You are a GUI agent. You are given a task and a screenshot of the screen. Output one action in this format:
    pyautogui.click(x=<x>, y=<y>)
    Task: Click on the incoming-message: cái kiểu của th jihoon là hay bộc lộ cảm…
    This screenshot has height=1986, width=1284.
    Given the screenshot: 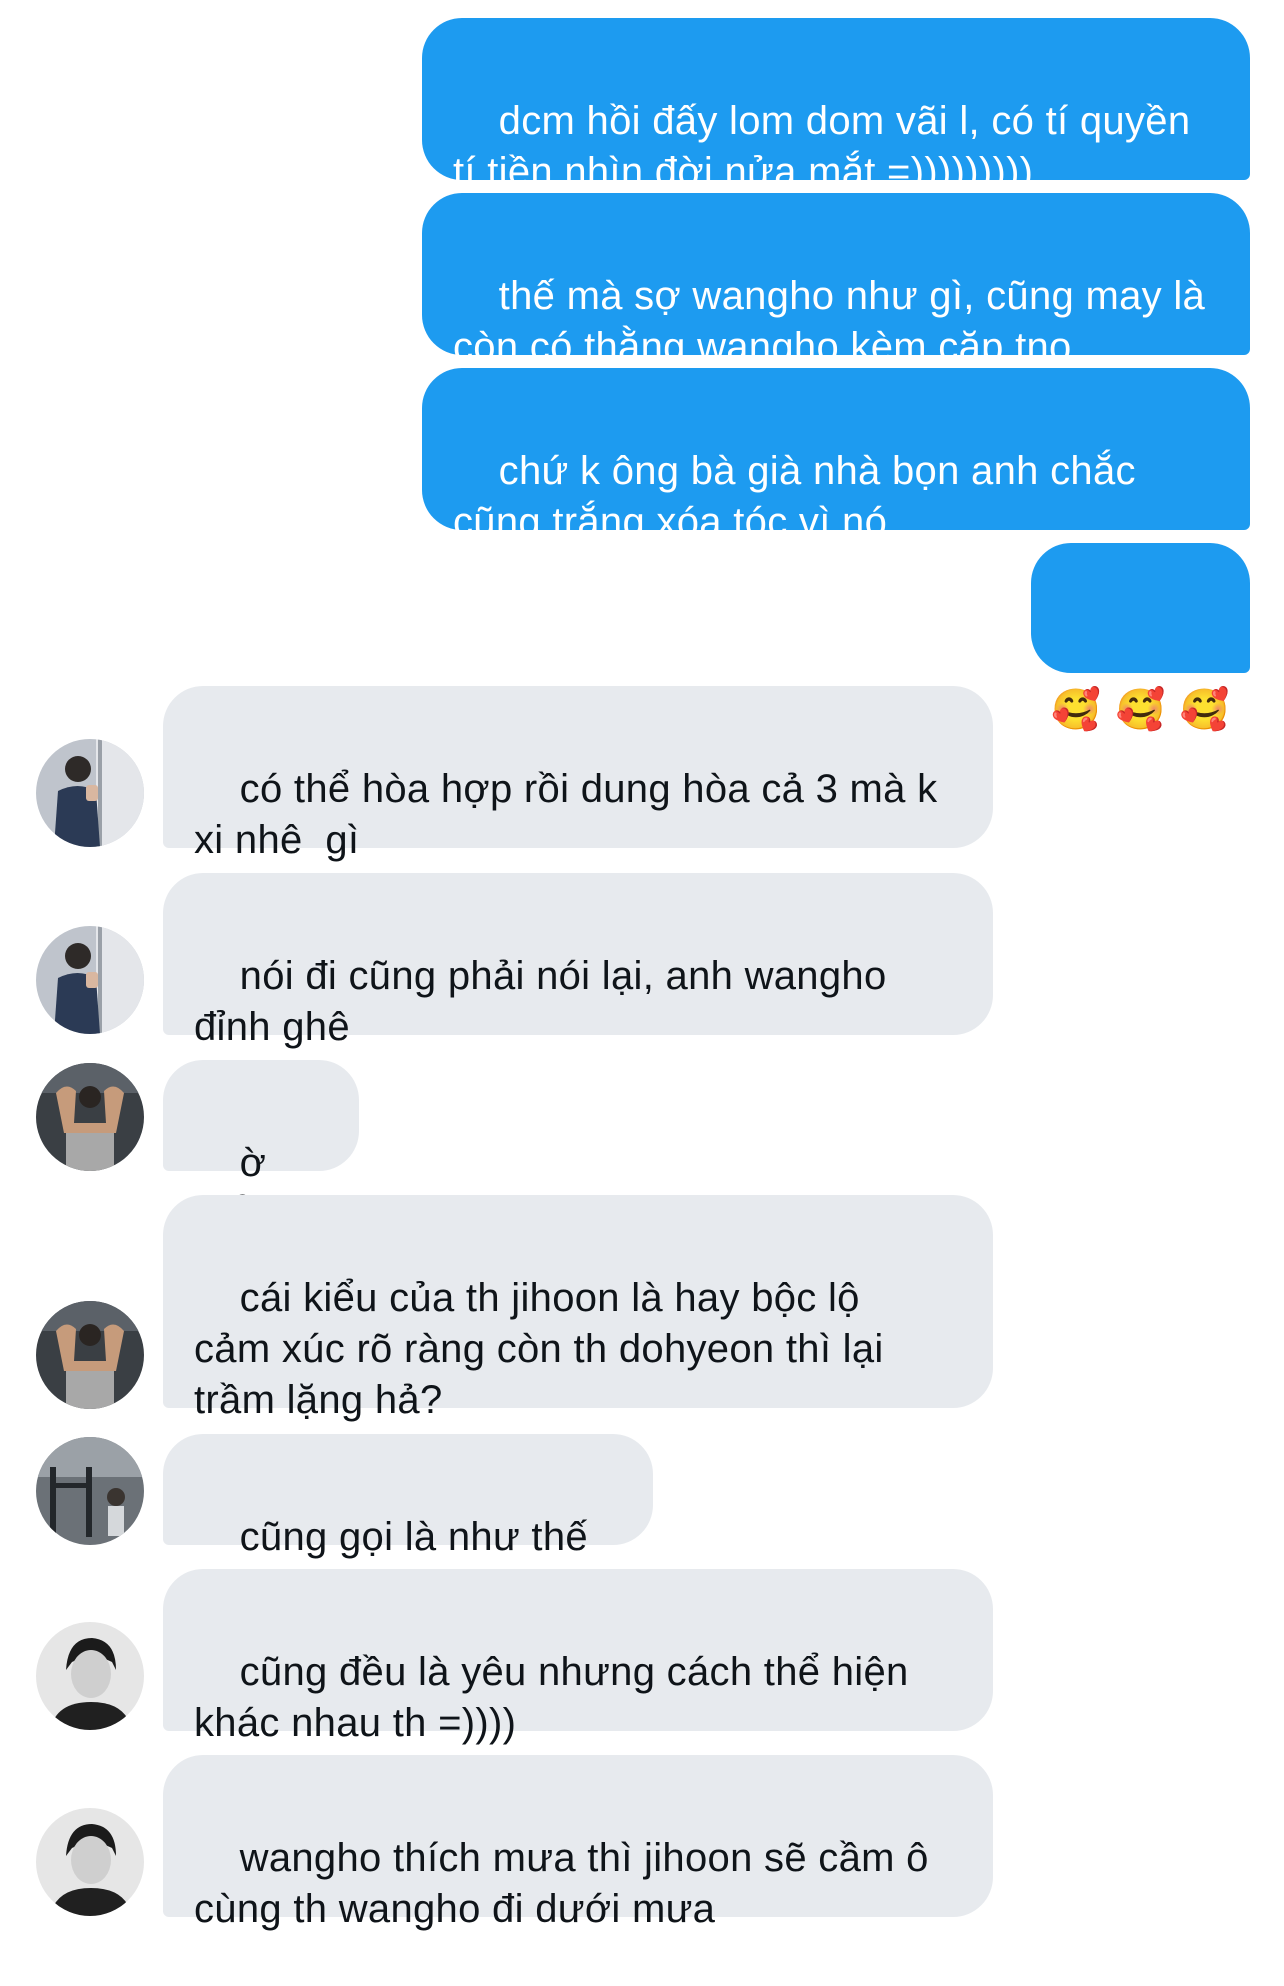 What is the action you would take?
    pyautogui.click(x=578, y=1308)
    